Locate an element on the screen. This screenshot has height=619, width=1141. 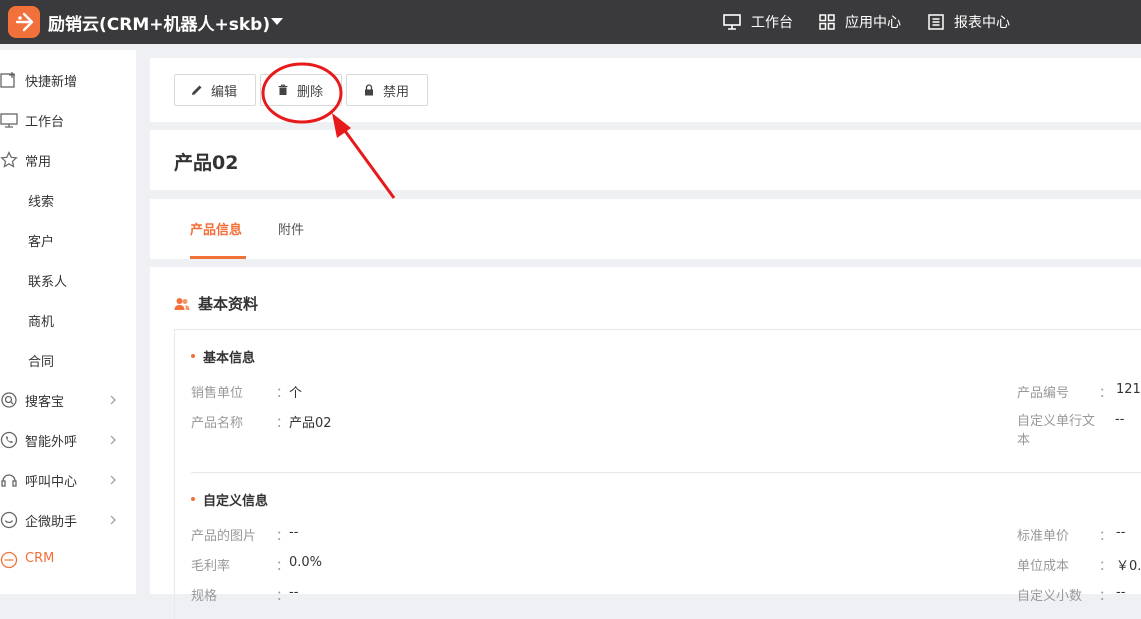
search-bao-icon is located at coordinates (9, 400).